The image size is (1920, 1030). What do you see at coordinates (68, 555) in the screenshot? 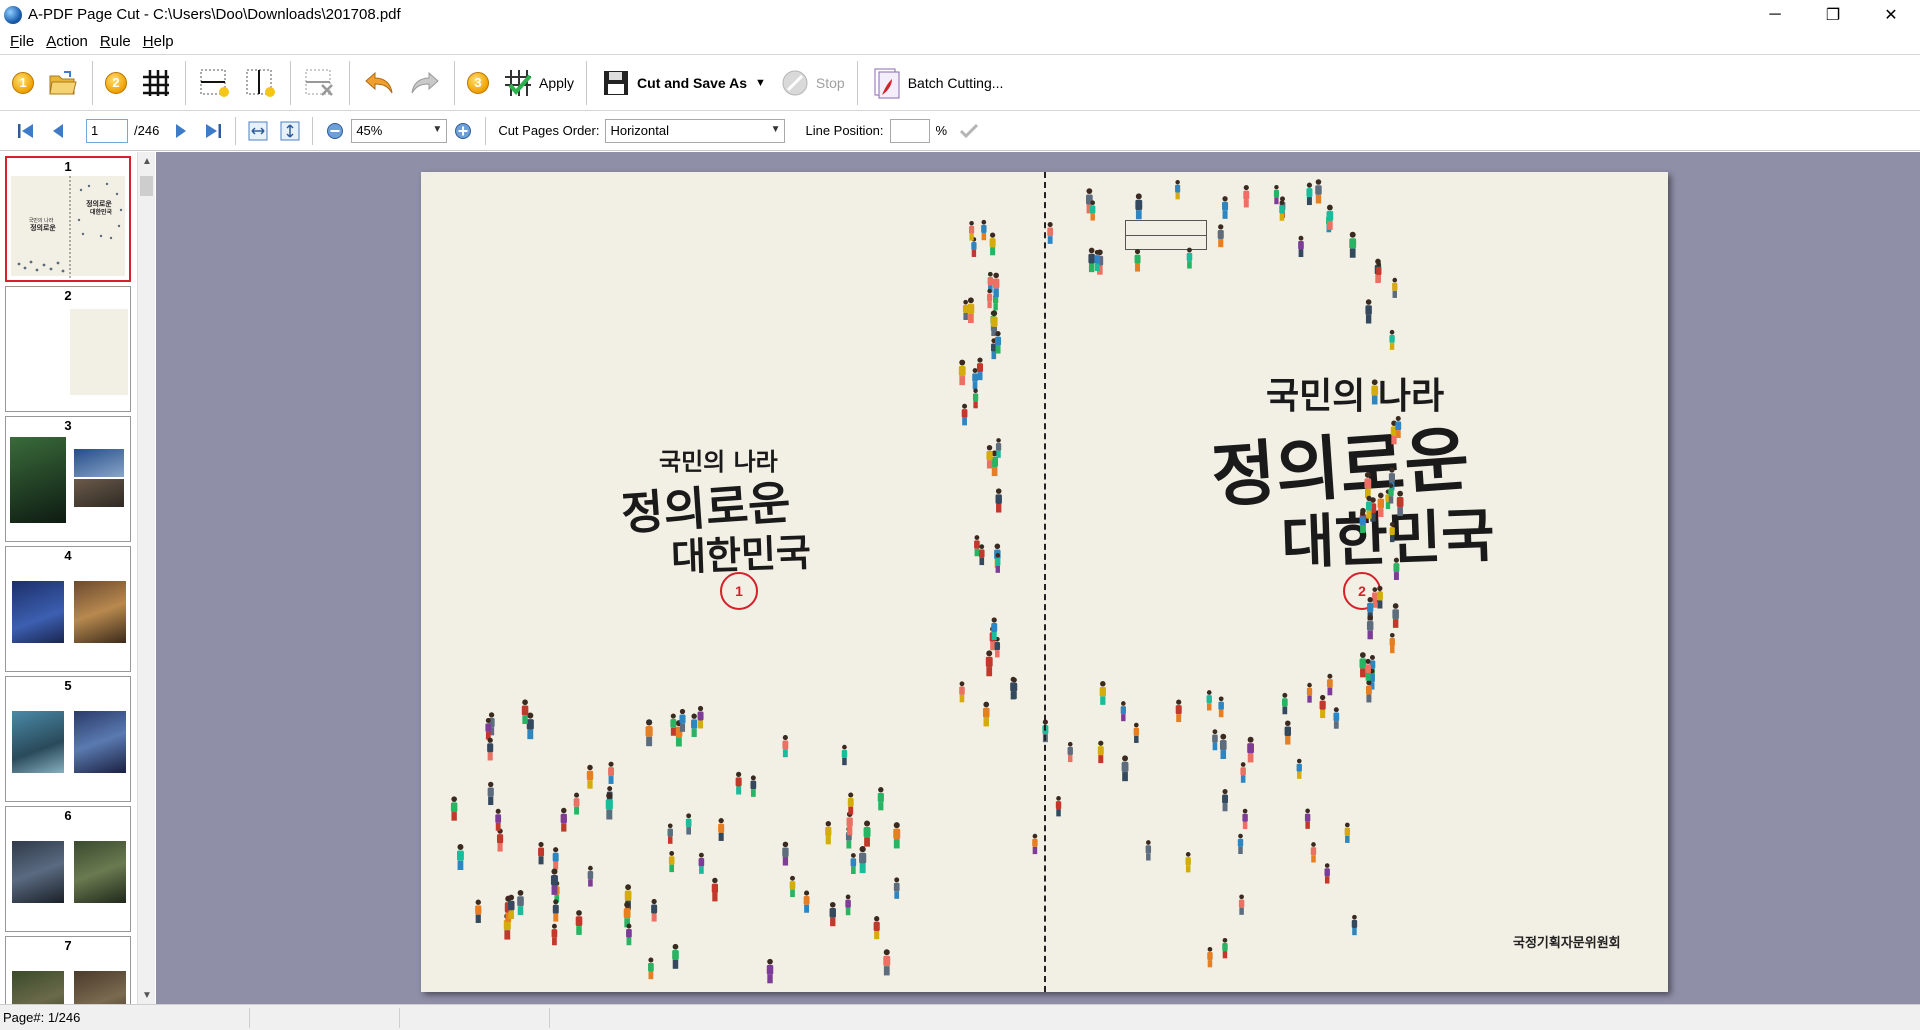
I see `thumbnail-number: 4` at bounding box center [68, 555].